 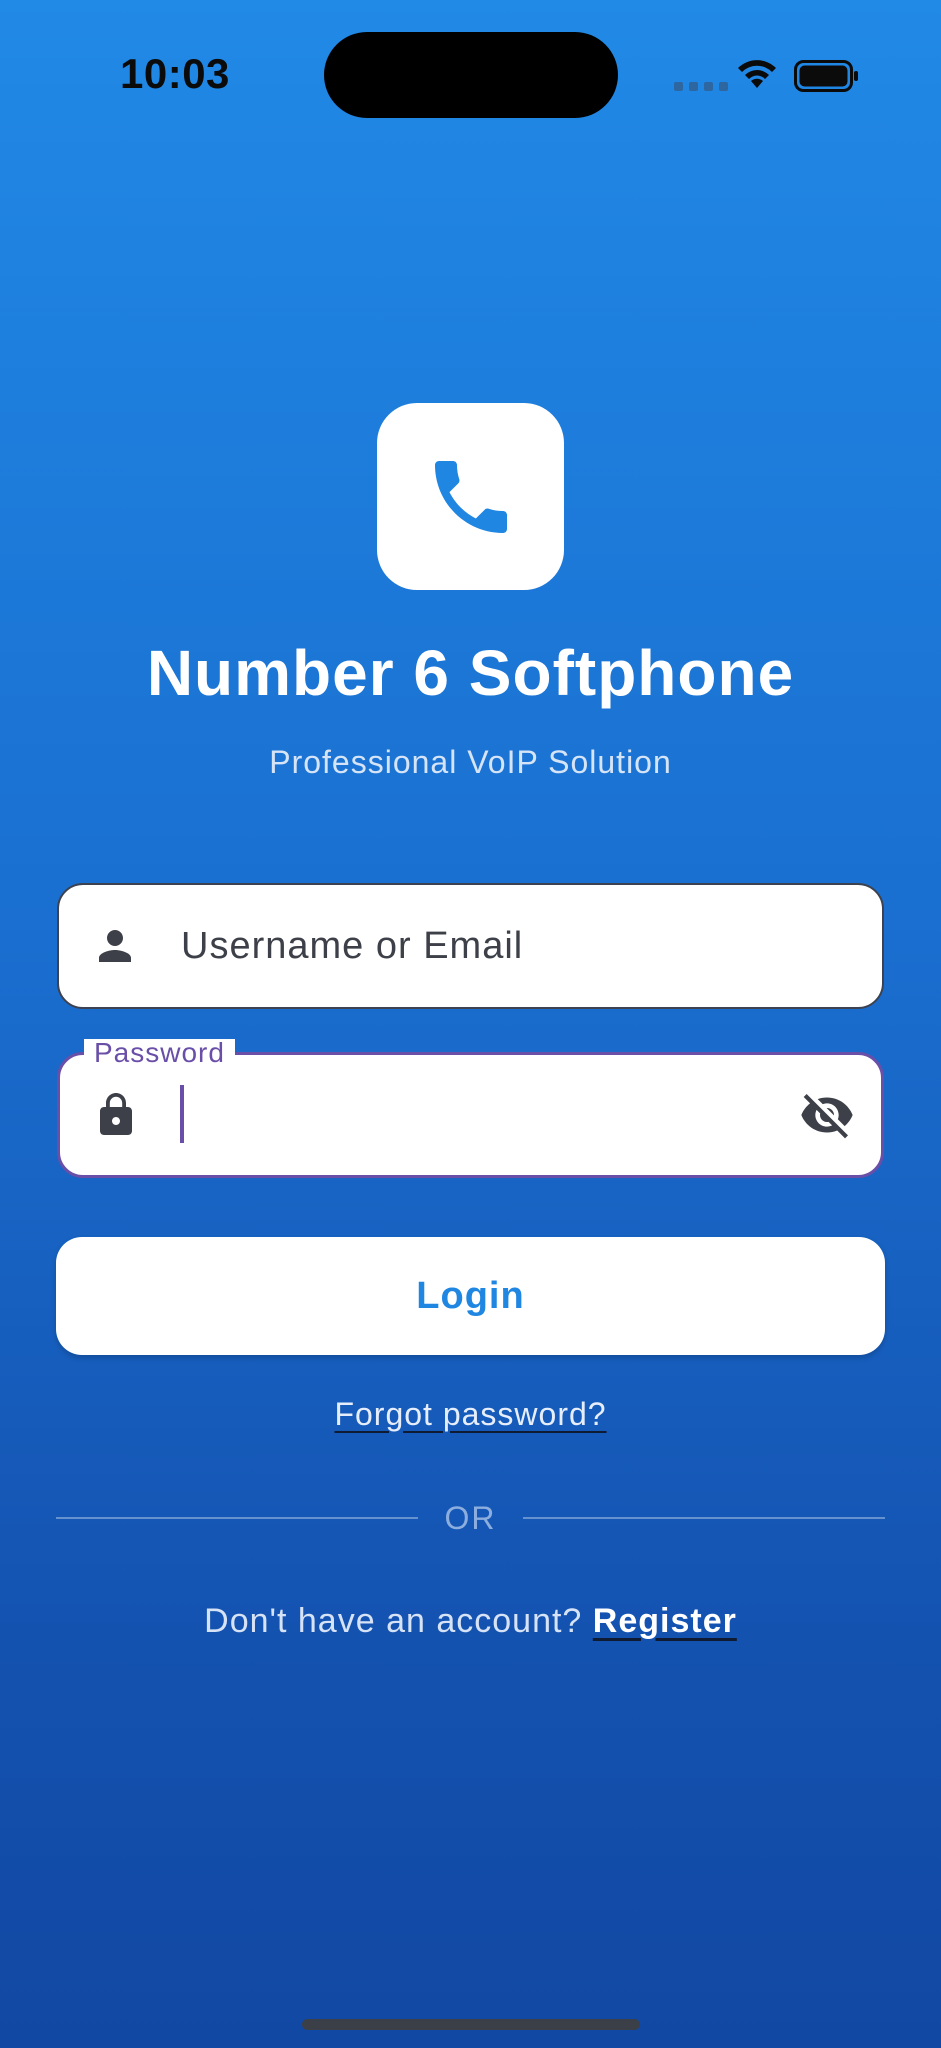 I want to click on forgot-password-row: Forgot password?, so click(x=470, y=1414).